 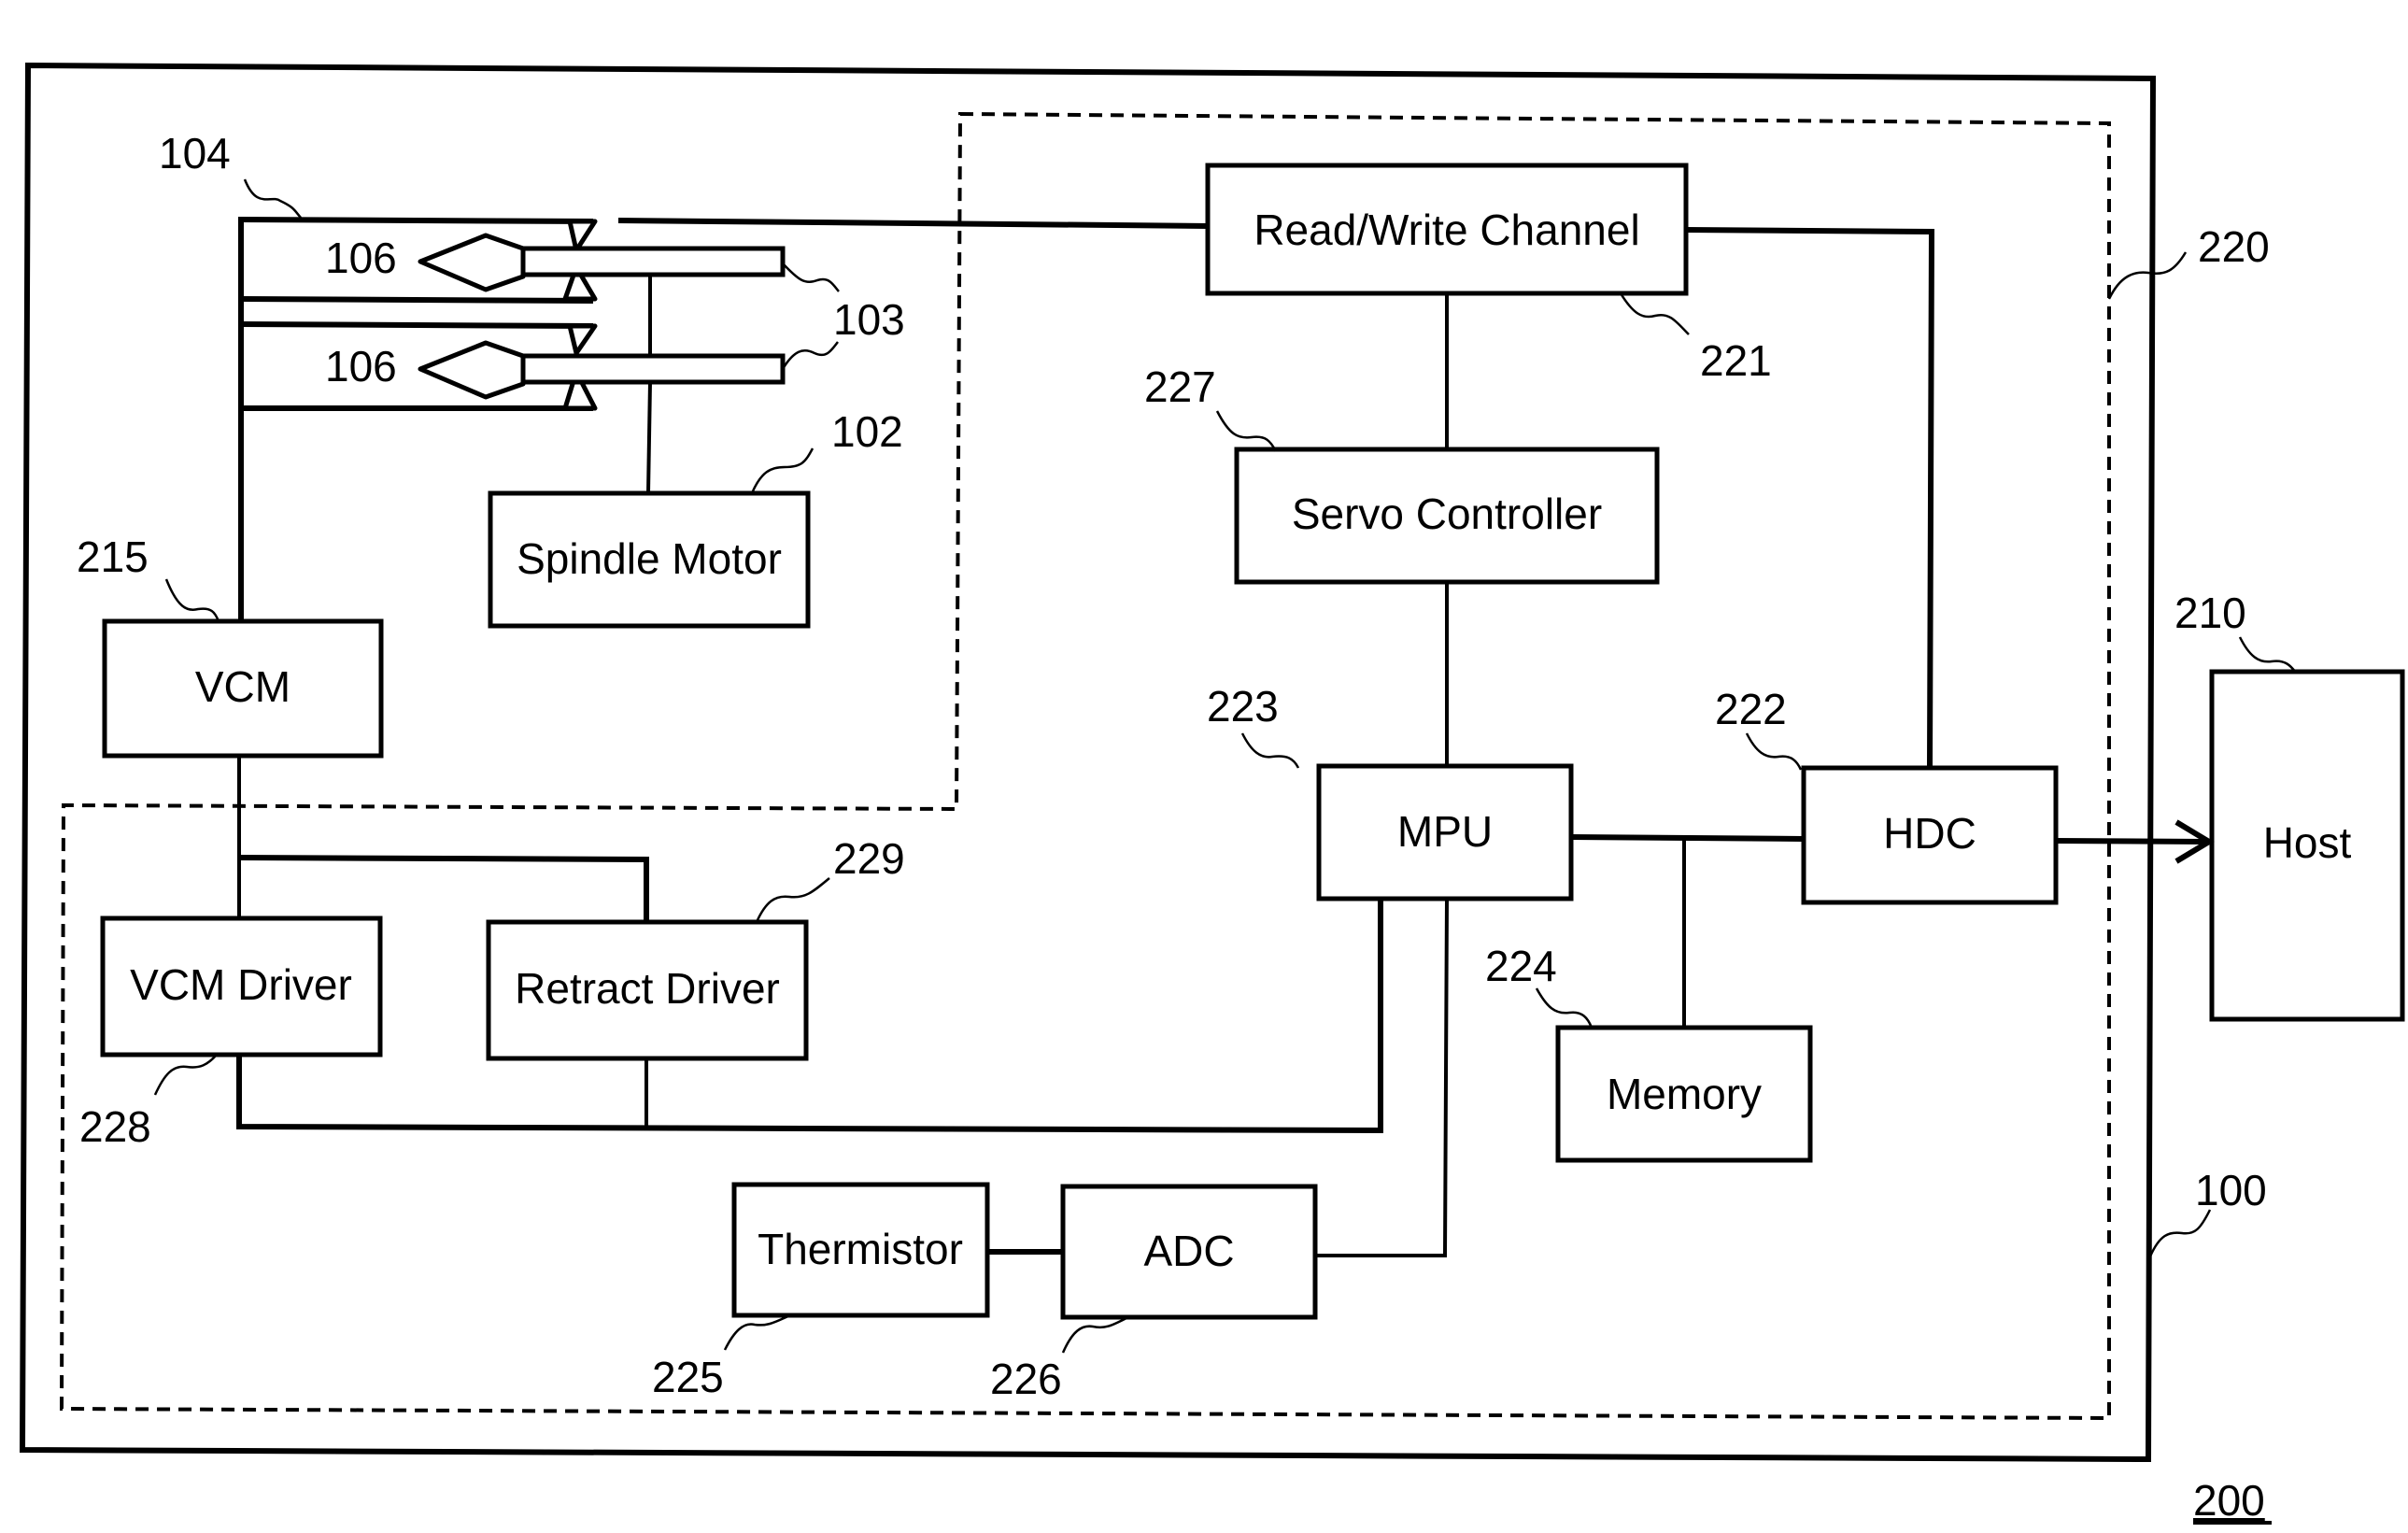 I want to click on ref-220: 220, so click(x=2234, y=247).